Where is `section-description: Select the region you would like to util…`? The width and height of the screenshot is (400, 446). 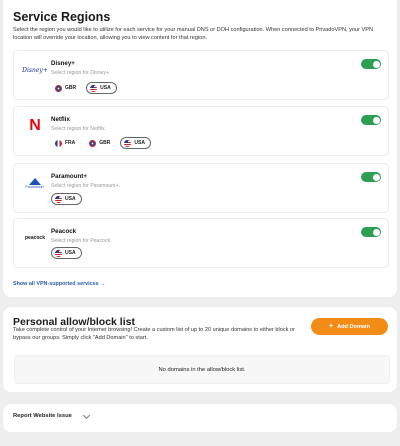
section-description: Select the region you would like to util… is located at coordinates (193, 34).